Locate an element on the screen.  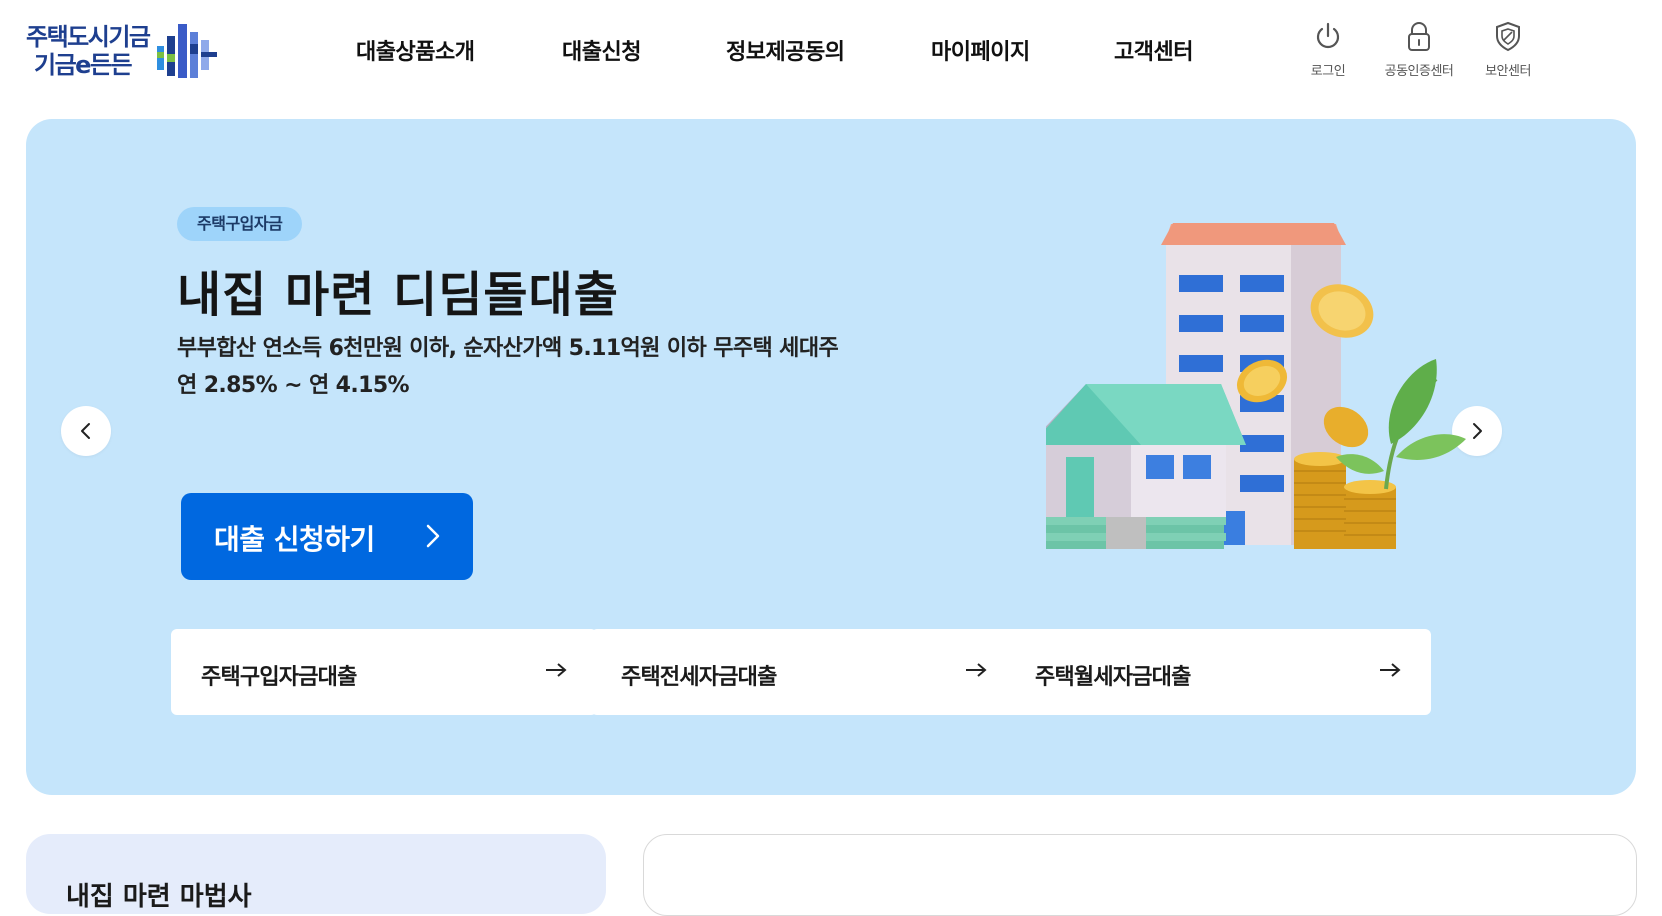
quick-link-label: 주택전세자금대출 is located at coordinates (699, 677).